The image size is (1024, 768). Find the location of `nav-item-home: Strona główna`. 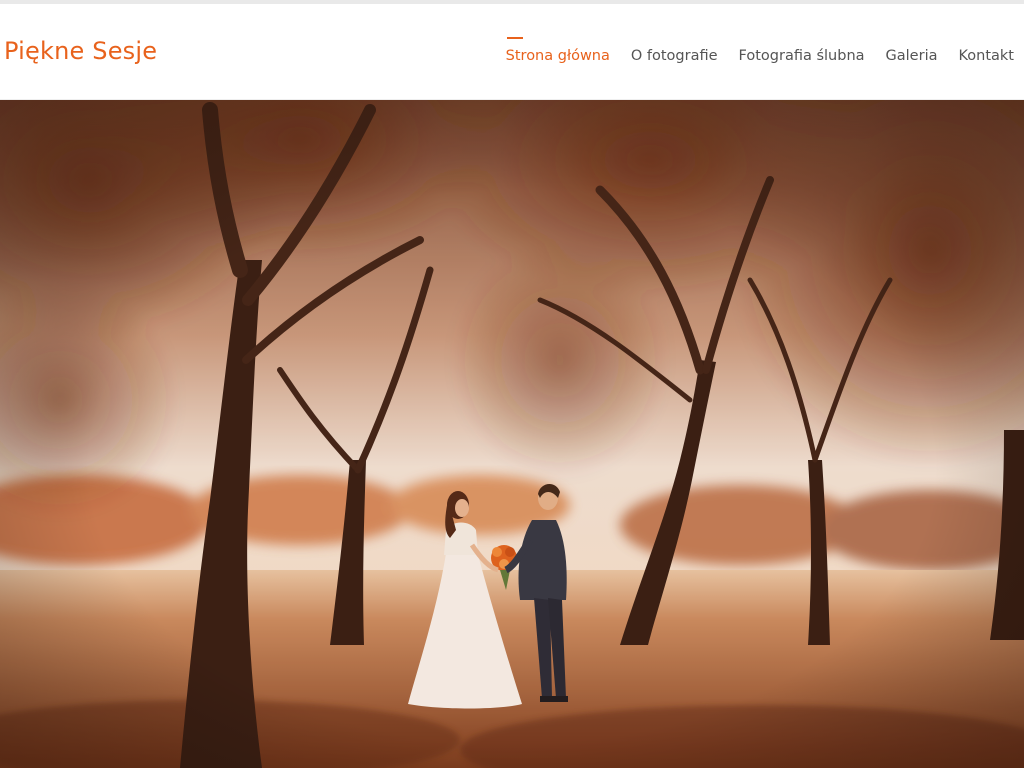

nav-item-home: Strona główna is located at coordinates (558, 52).